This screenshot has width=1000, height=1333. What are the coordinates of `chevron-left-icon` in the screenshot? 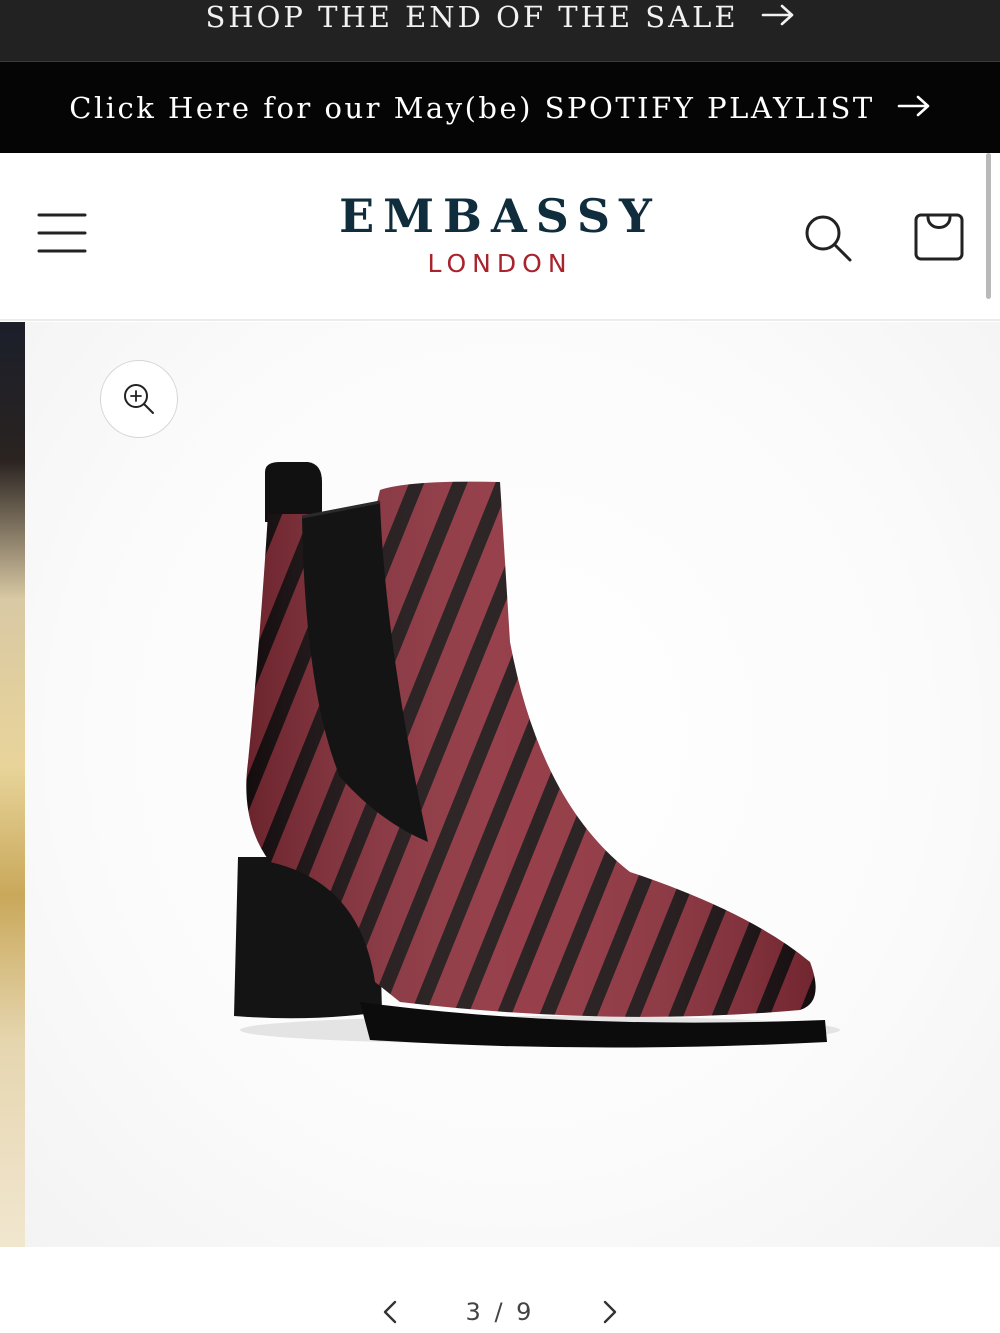 It's located at (390, 1312).